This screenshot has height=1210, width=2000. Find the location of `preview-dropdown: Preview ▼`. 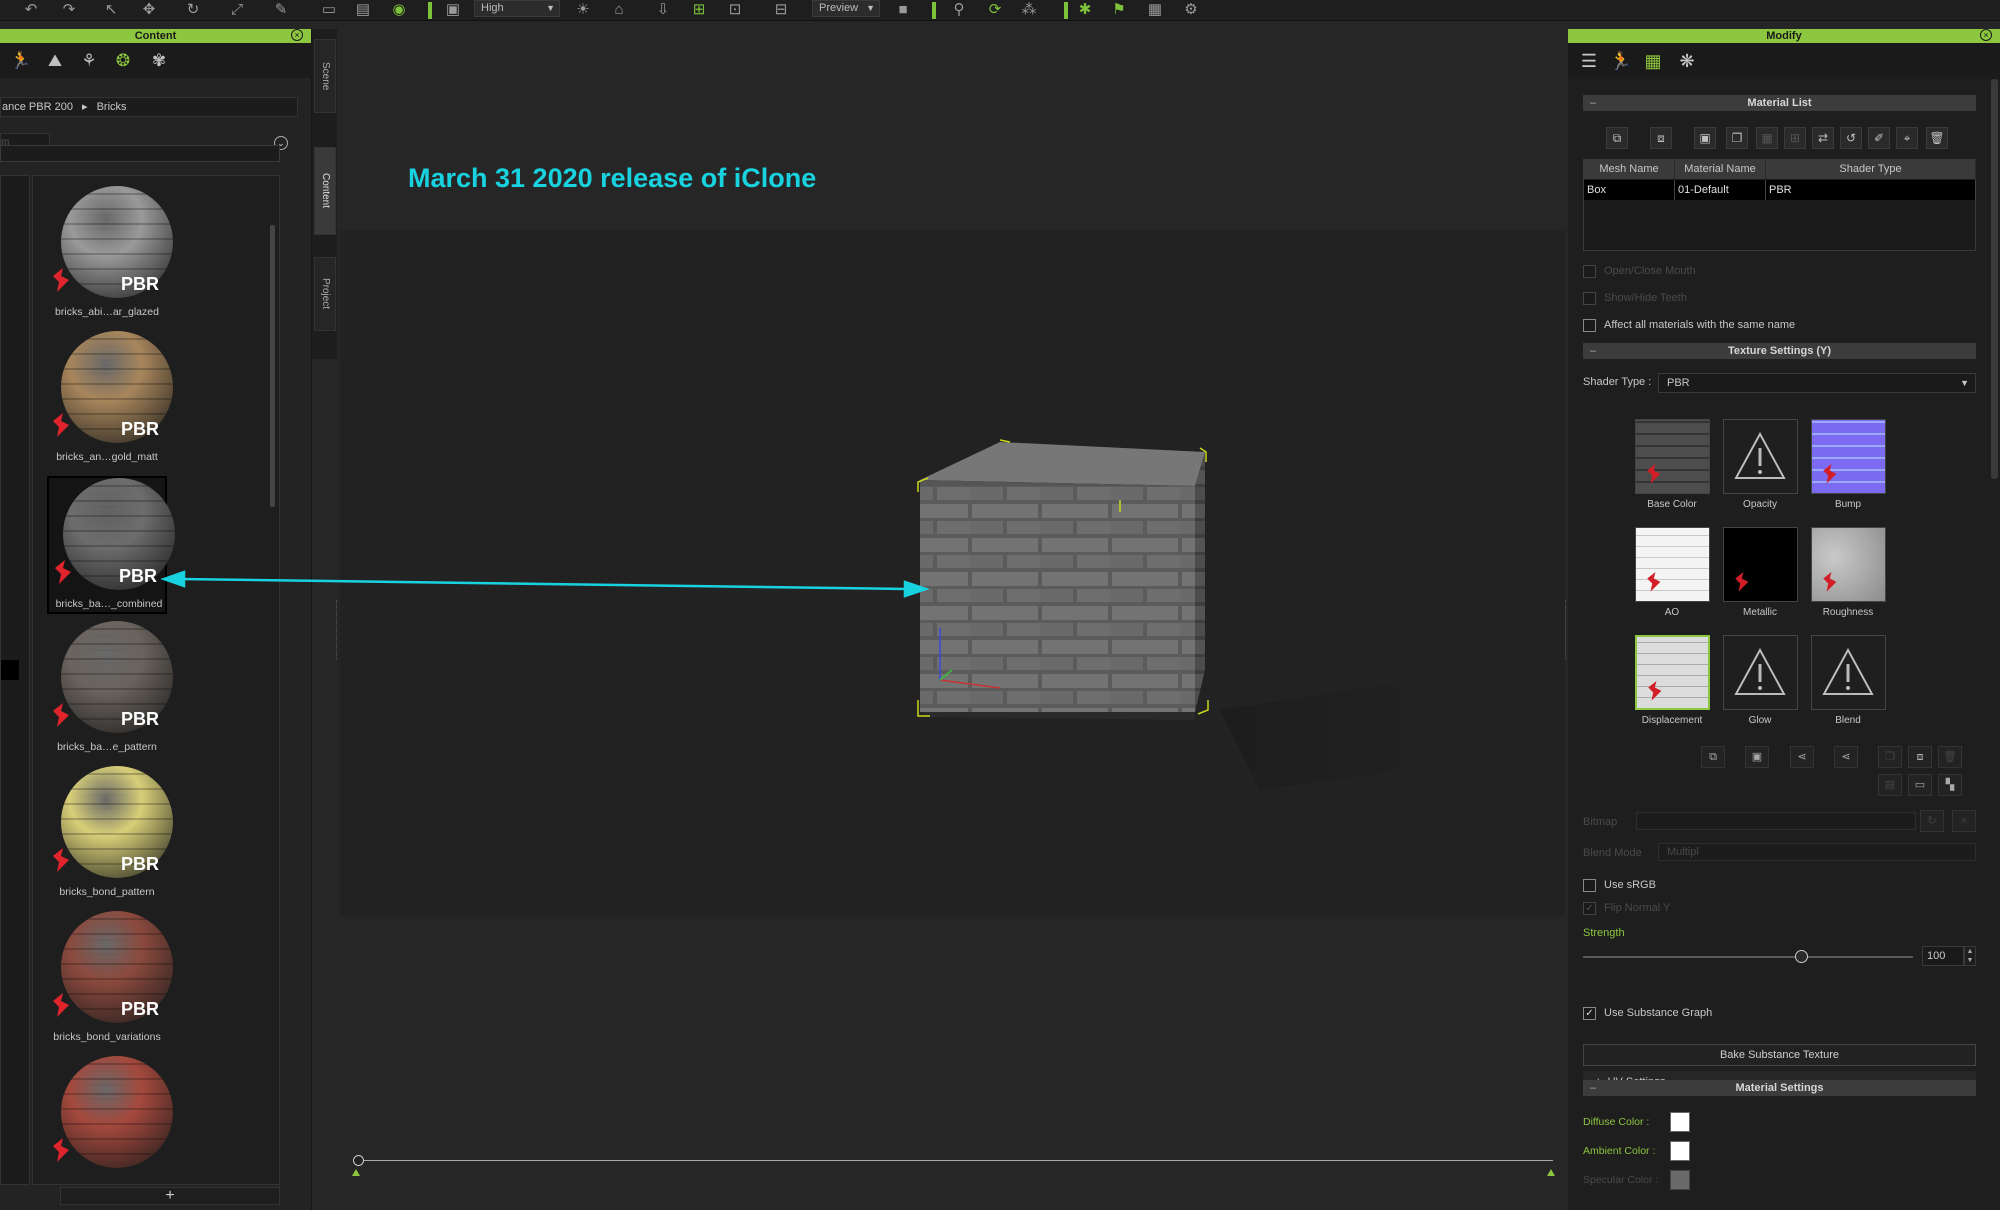

preview-dropdown: Preview ▼ is located at coordinates (846, 8).